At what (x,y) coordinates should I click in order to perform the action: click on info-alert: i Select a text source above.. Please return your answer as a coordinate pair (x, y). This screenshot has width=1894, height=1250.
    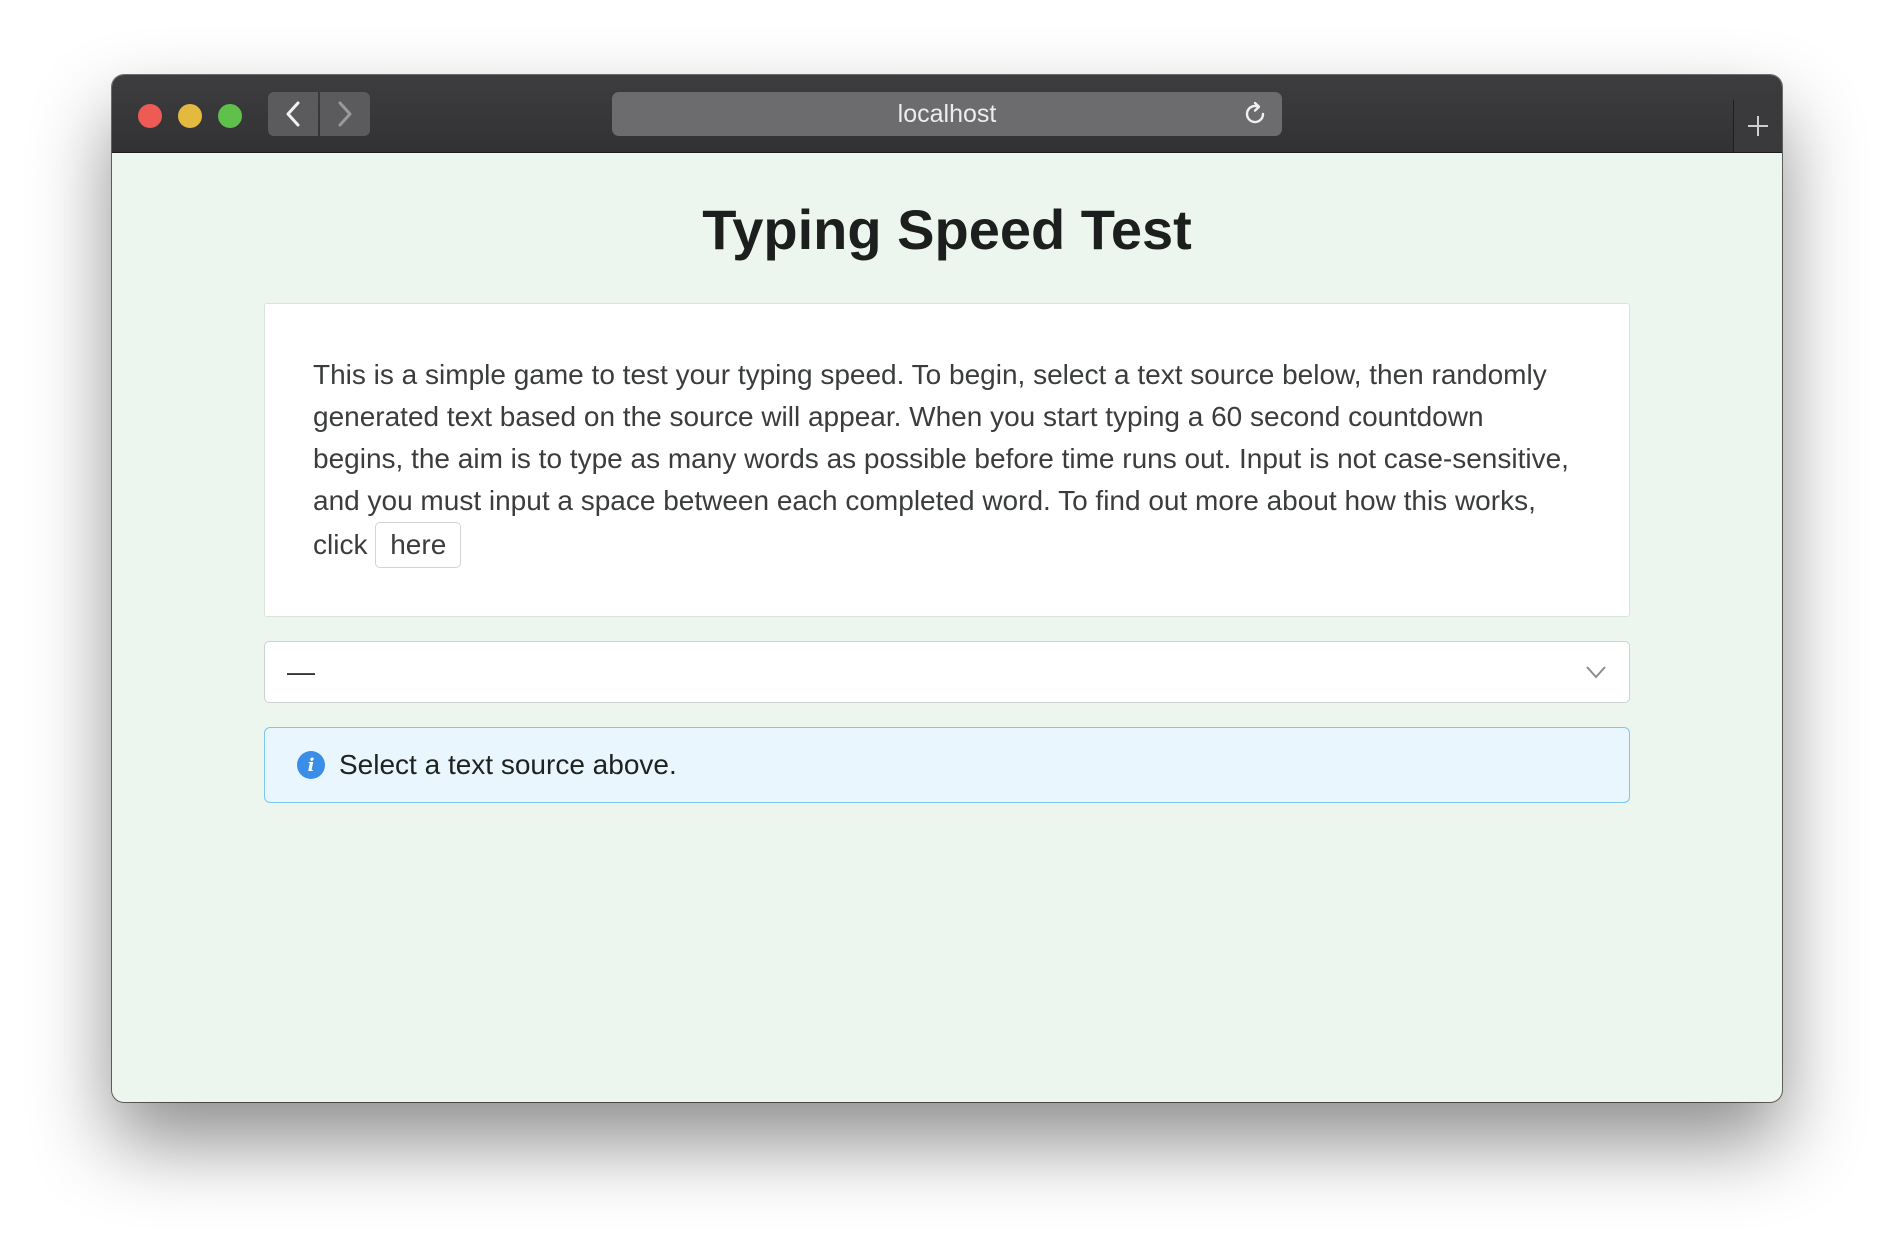
    Looking at the image, I should click on (947, 765).